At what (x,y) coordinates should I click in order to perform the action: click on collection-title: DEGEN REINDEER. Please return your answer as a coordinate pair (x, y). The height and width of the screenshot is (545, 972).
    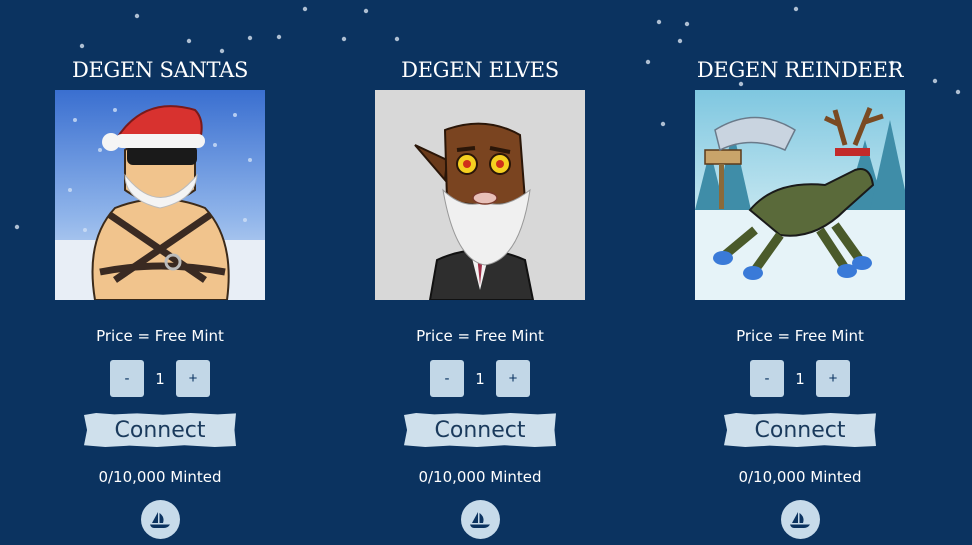
    Looking at the image, I should click on (800, 70).